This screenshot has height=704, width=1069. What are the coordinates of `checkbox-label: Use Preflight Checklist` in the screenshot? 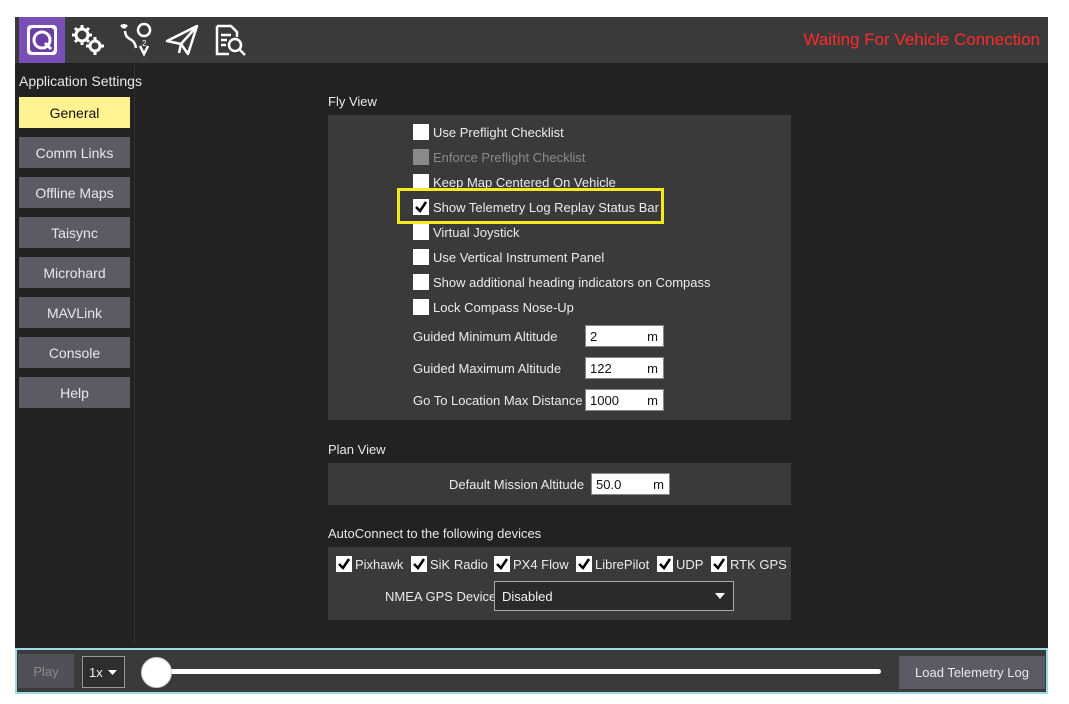 It's located at (498, 132).